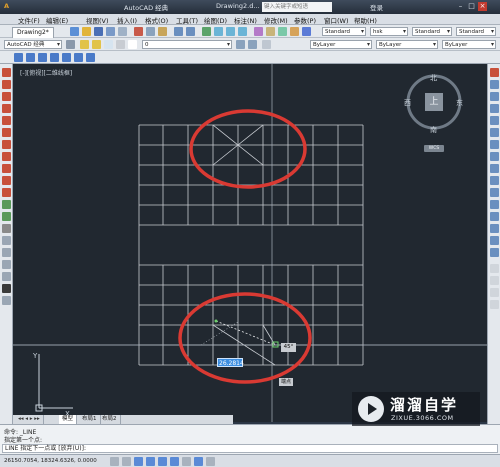 The width and height of the screenshot is (500, 467). I want to click on command-input: LINE 指定下一点或 [放弃(U)]:, so click(250, 448).